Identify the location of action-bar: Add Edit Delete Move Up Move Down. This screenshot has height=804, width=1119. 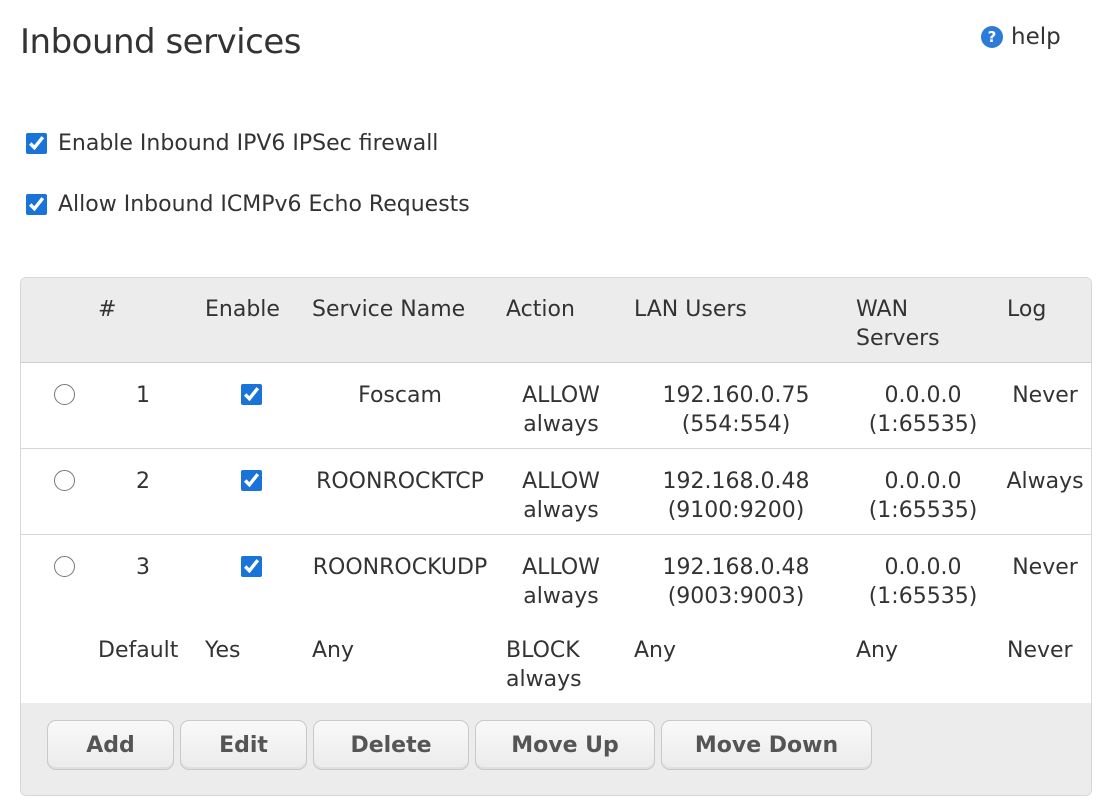
(556, 749).